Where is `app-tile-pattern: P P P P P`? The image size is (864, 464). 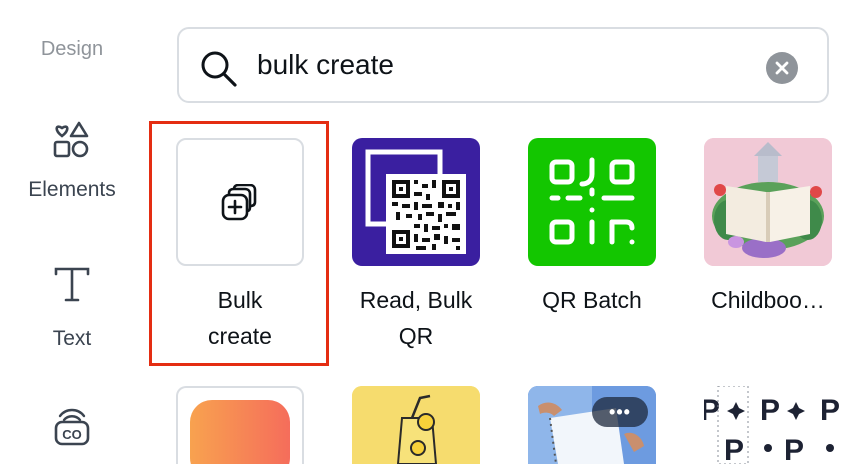
app-tile-pattern: P P P P P is located at coordinates (784, 425).